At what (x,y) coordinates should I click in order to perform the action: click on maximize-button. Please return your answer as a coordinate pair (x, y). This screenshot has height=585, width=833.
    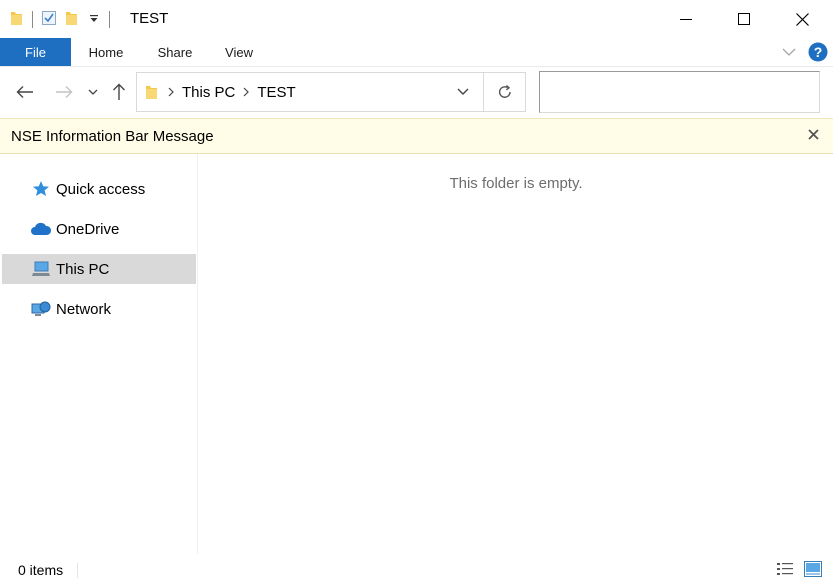
    Looking at the image, I should click on (744, 19).